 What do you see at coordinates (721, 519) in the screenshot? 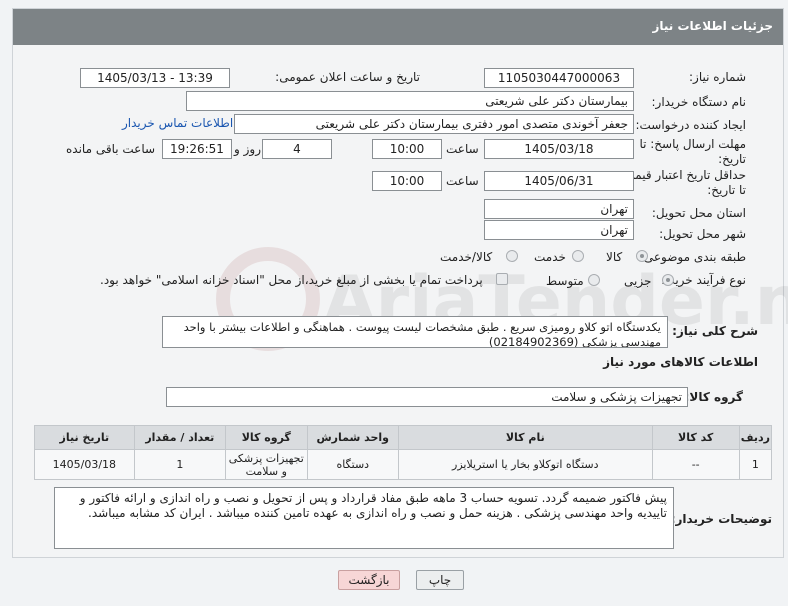
I see `buyer-notes-label: توضیحات خریدار:` at bounding box center [721, 519].